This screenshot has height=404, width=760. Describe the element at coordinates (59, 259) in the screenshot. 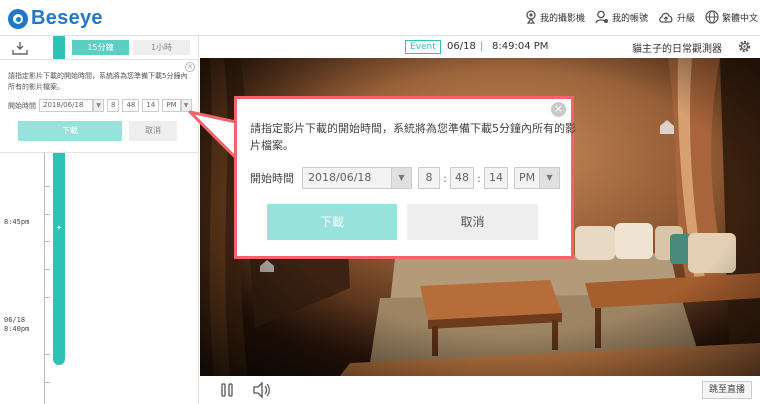

I see `timeline-event-bar` at that location.